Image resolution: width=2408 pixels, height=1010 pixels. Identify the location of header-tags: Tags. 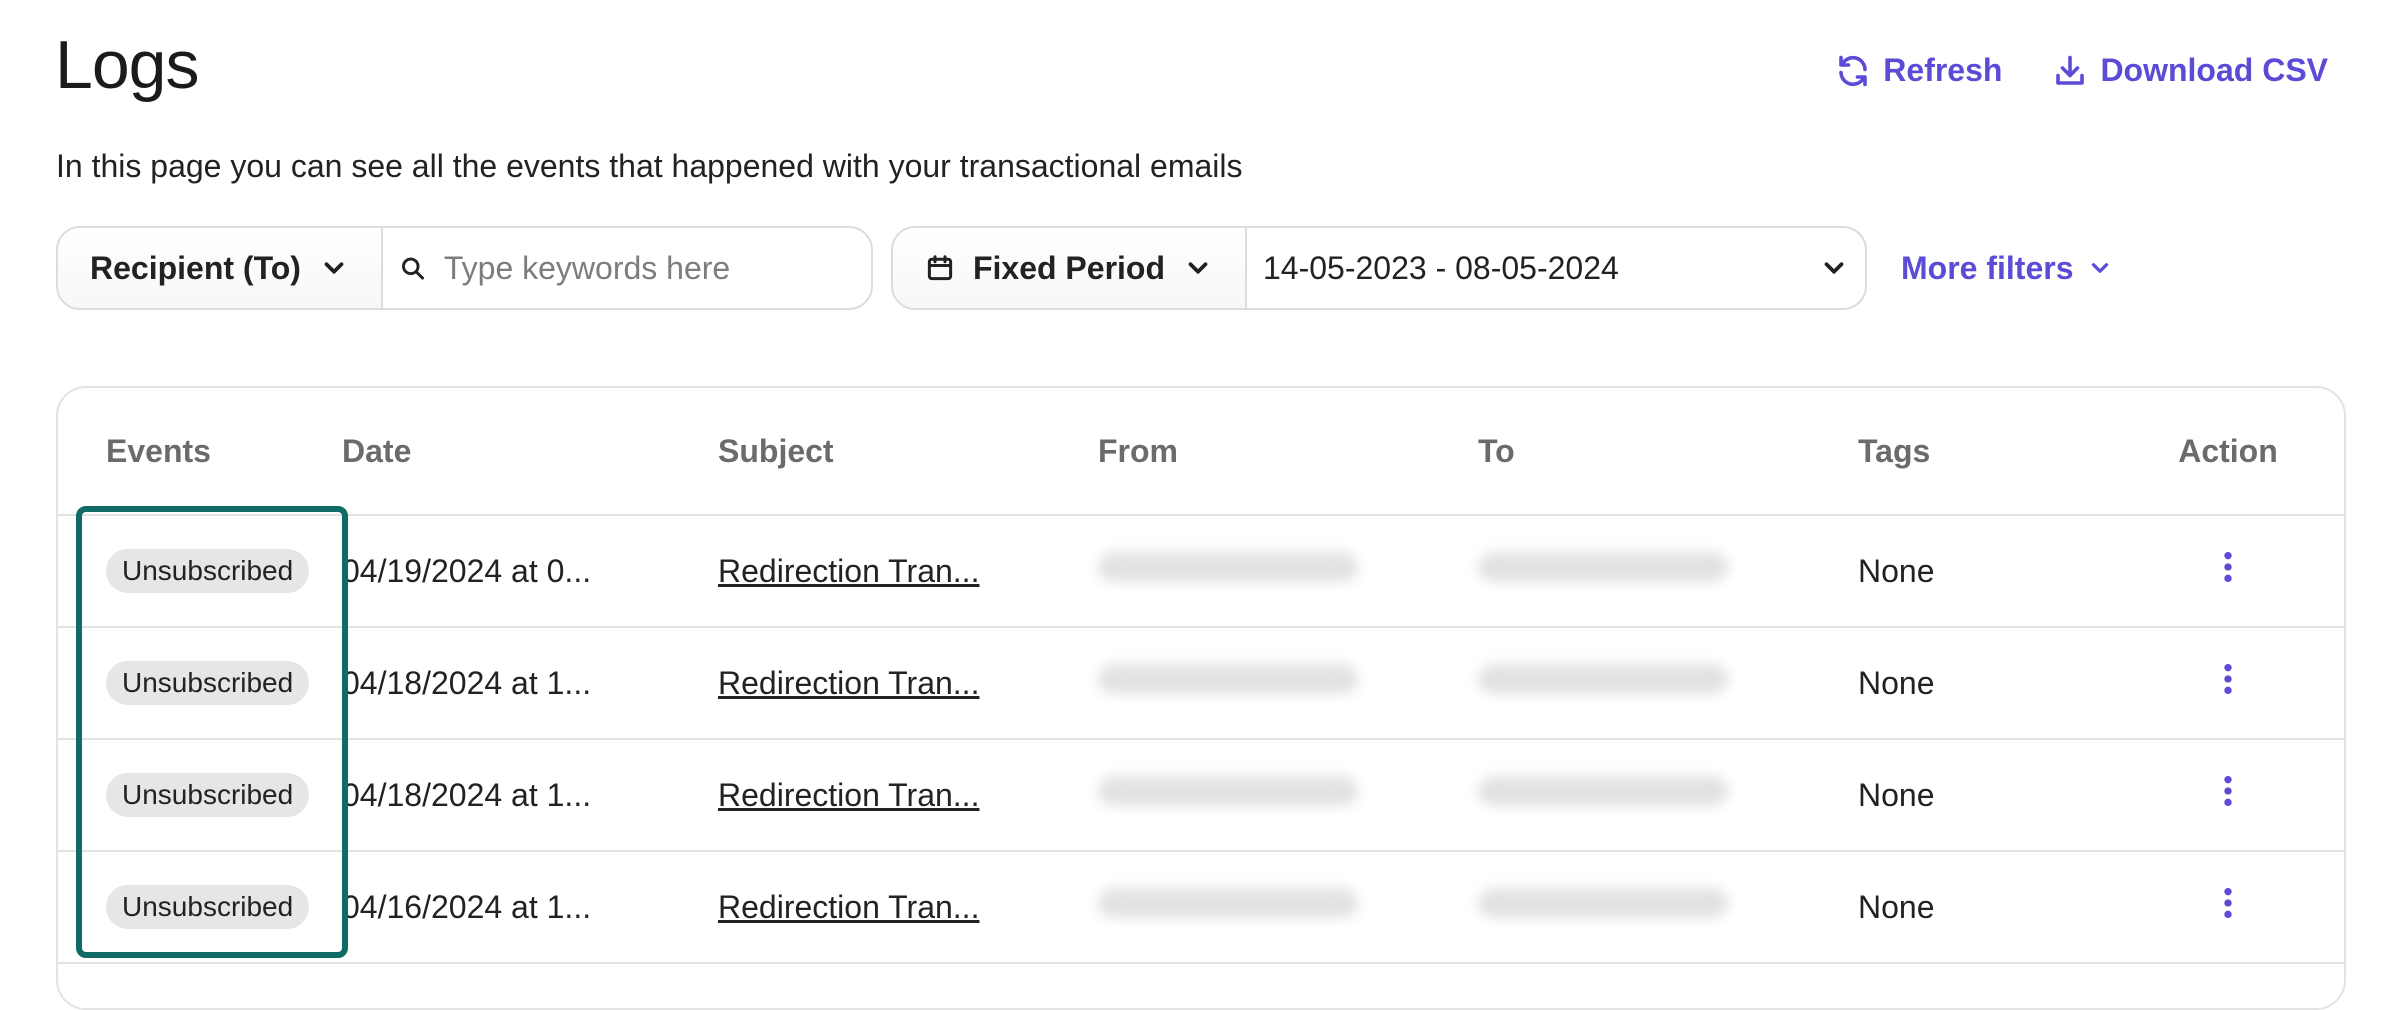
(1894, 450).